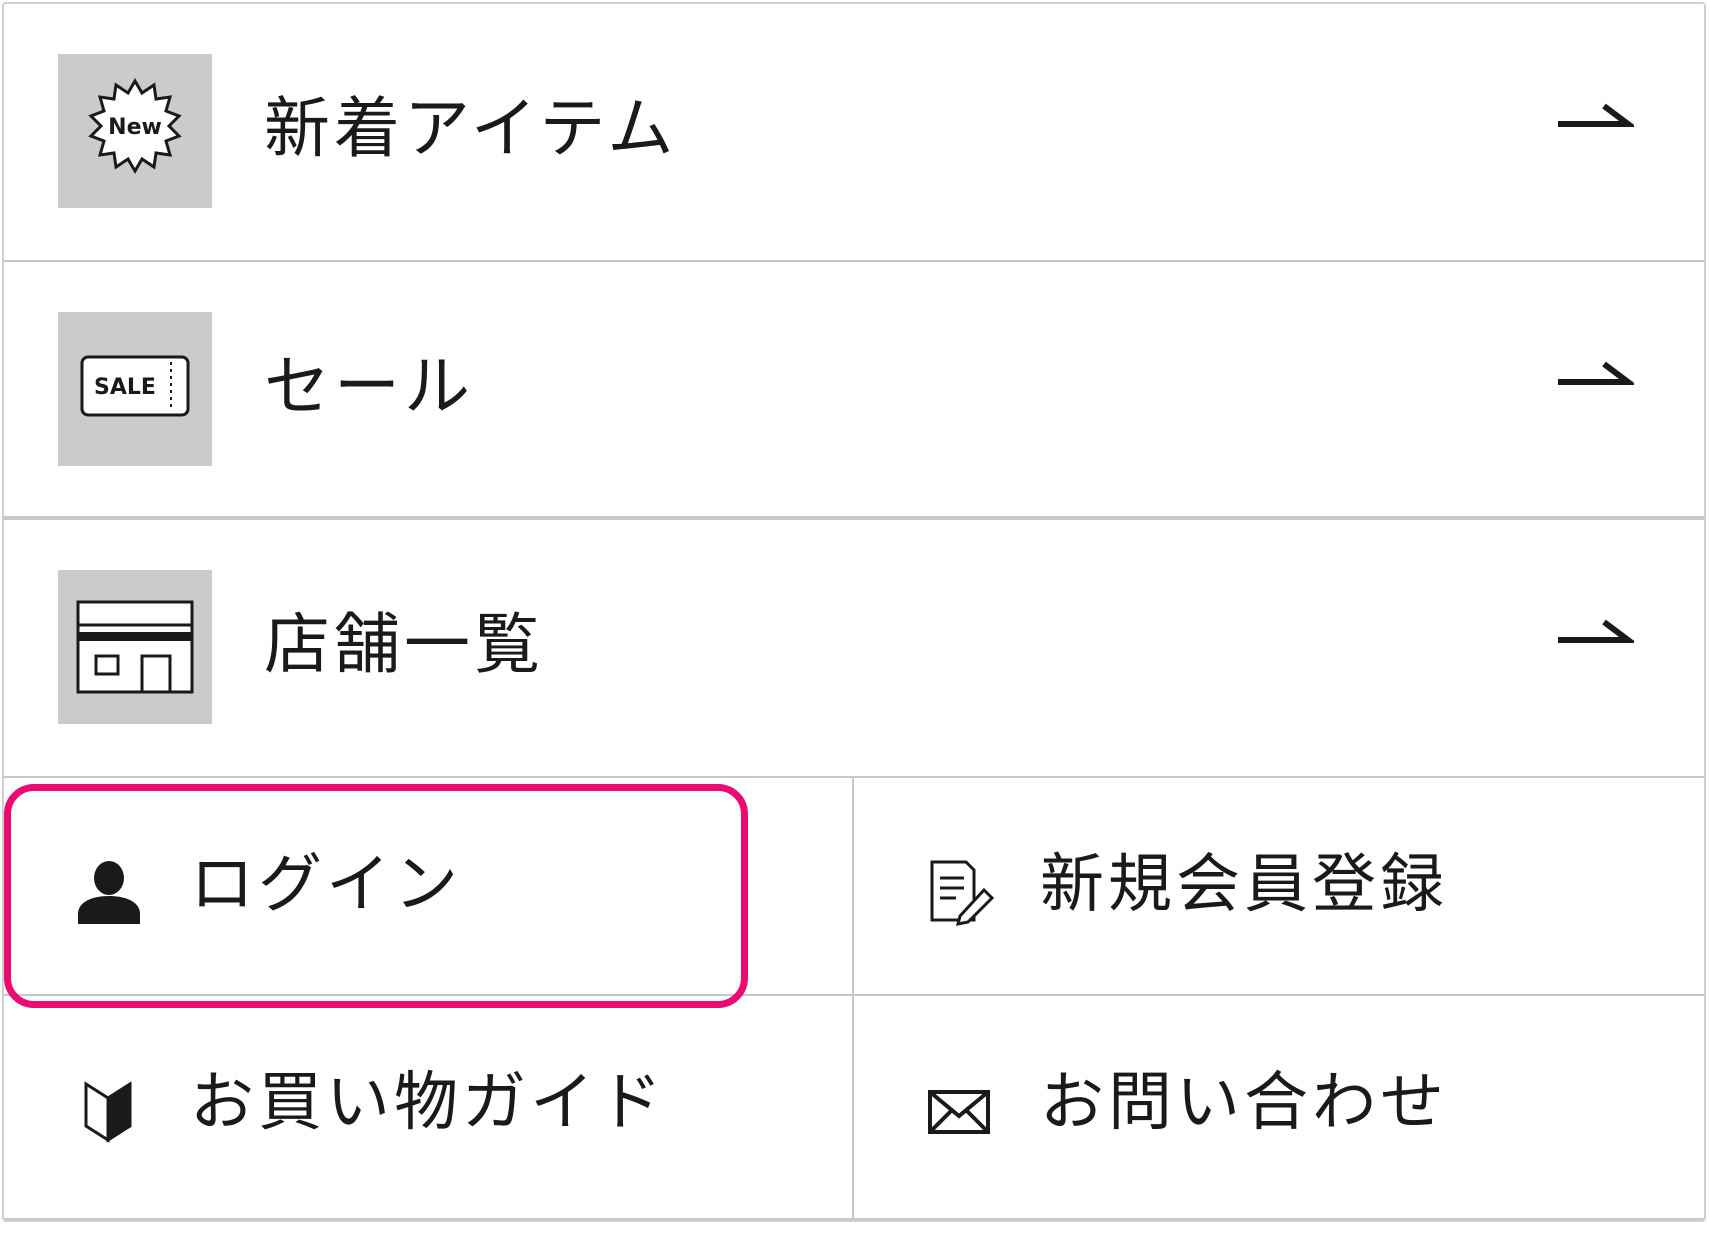  What do you see at coordinates (135, 127) in the screenshot?
I see `svg-text: New` at bounding box center [135, 127].